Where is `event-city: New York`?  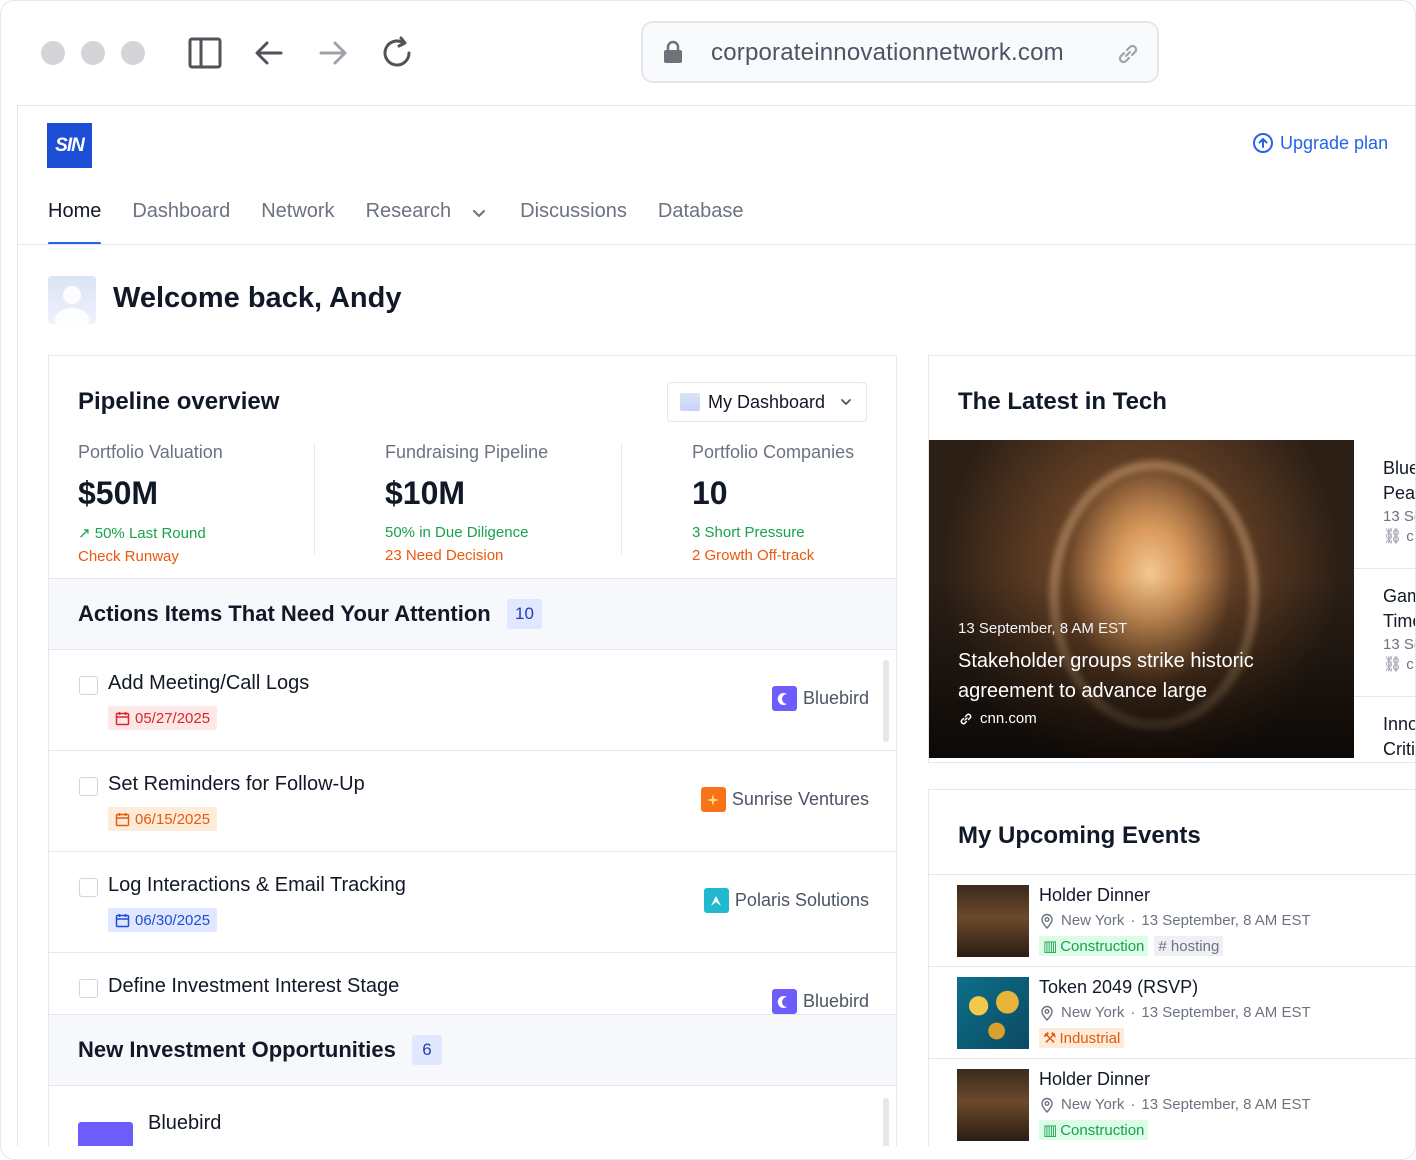 event-city: New York is located at coordinates (1093, 1104).